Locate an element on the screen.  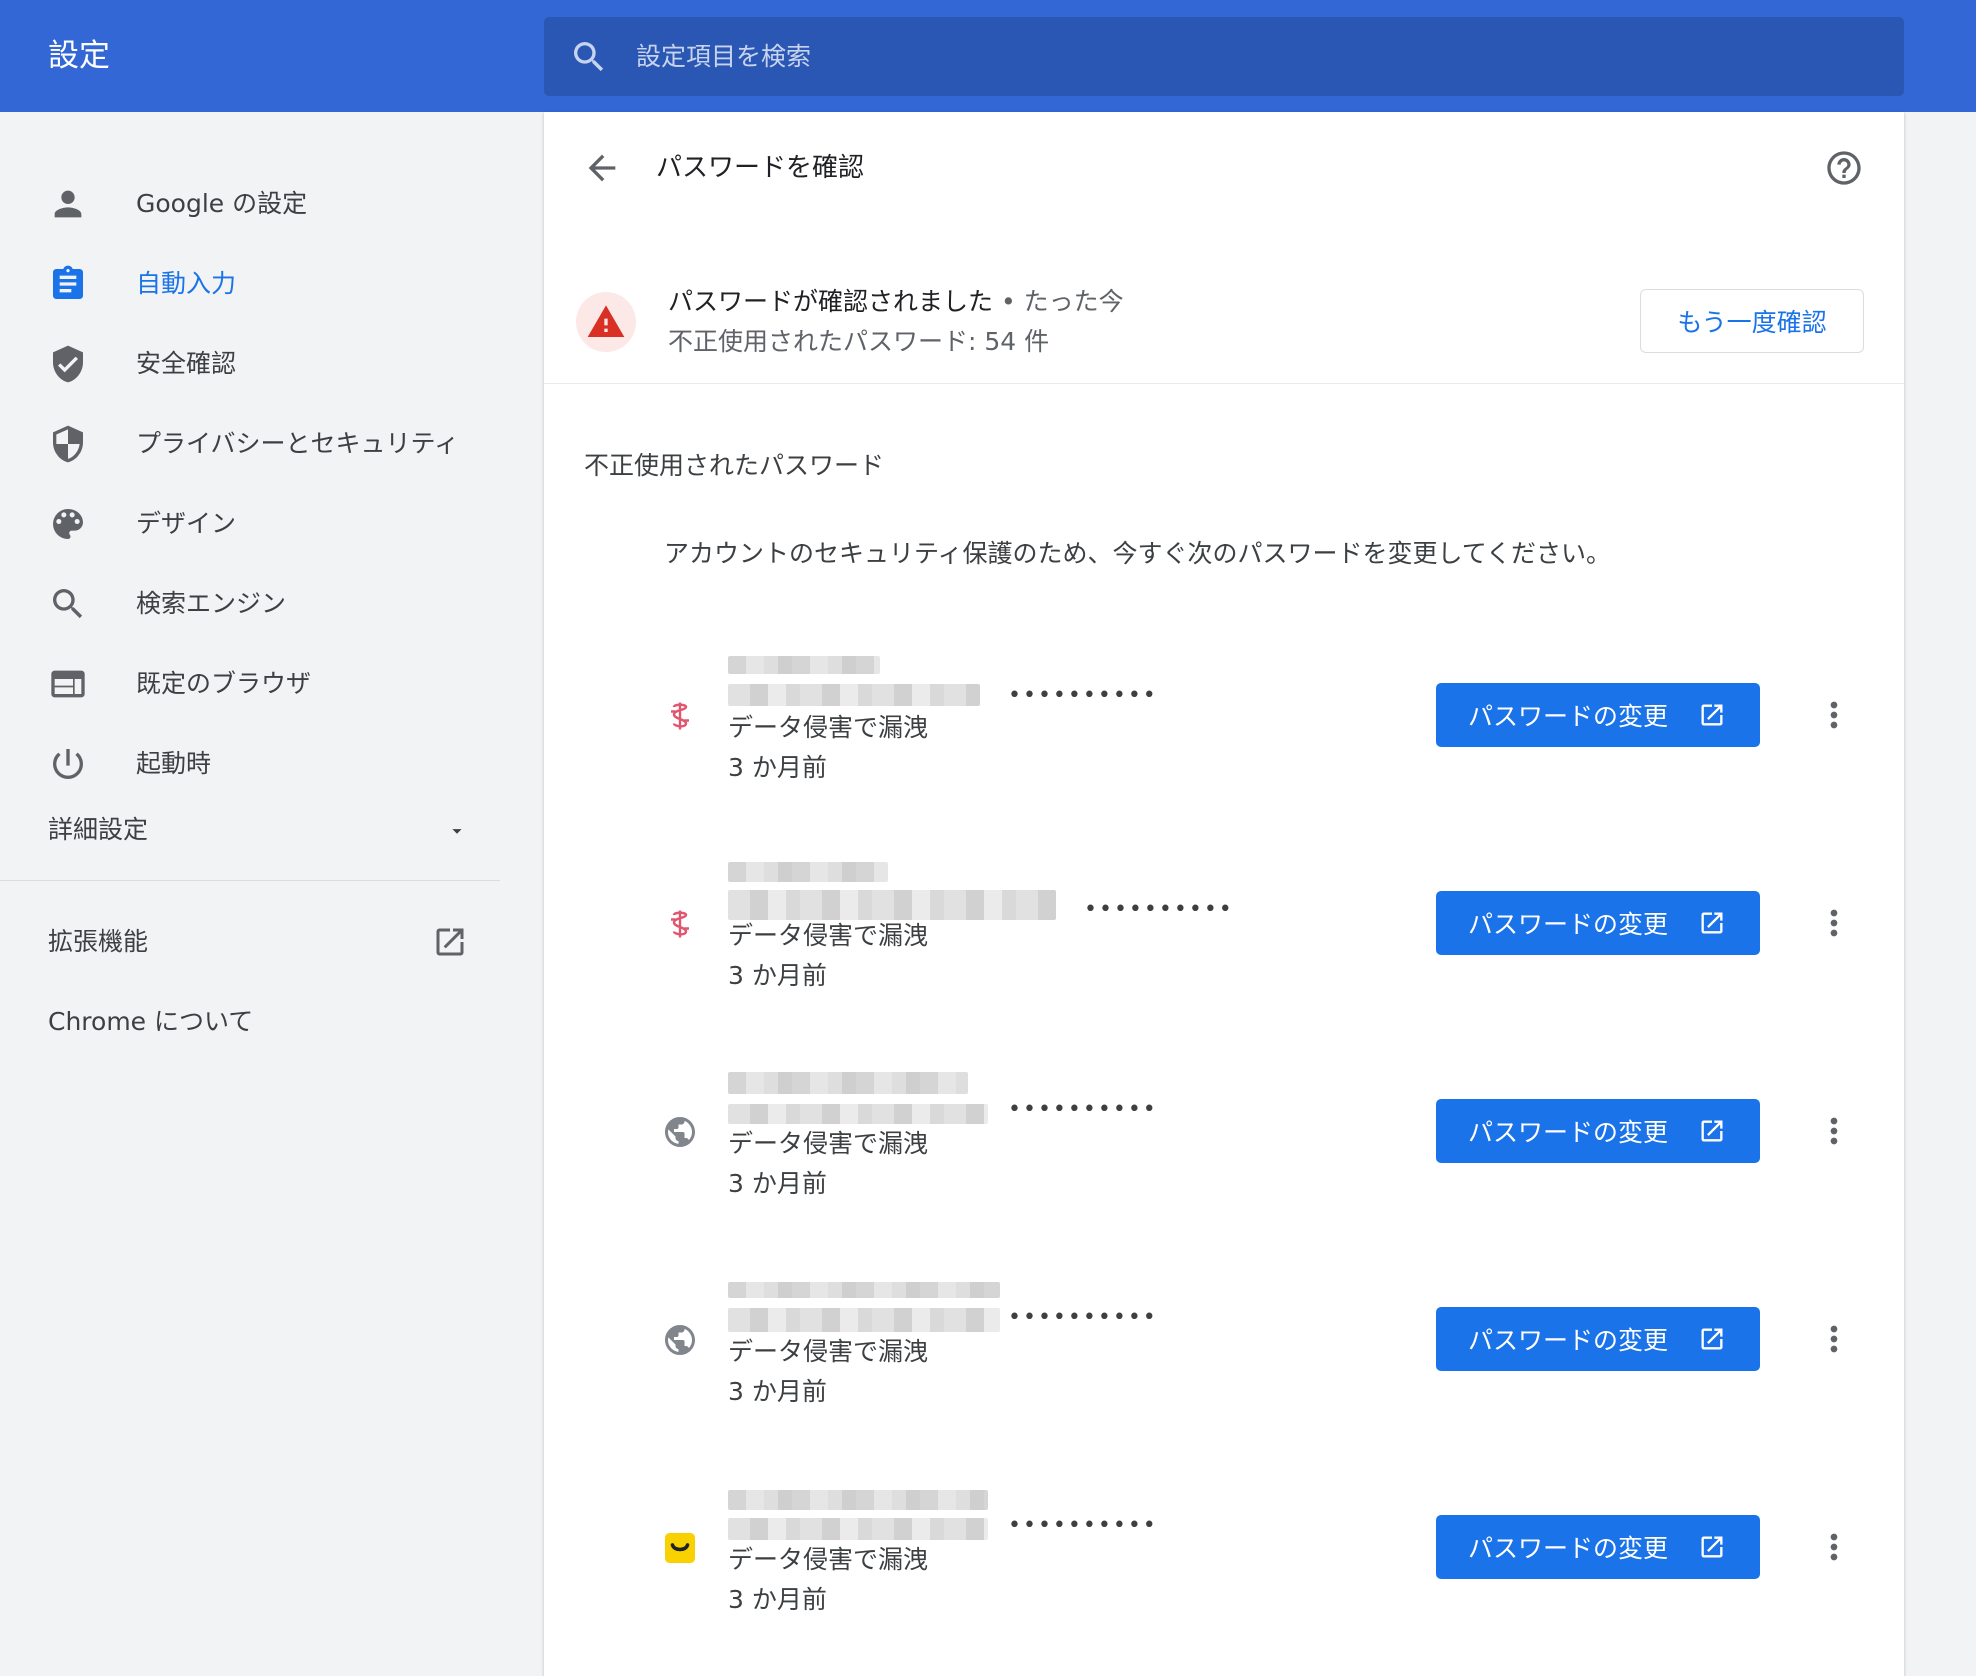
search-box is located at coordinates (1224, 56).